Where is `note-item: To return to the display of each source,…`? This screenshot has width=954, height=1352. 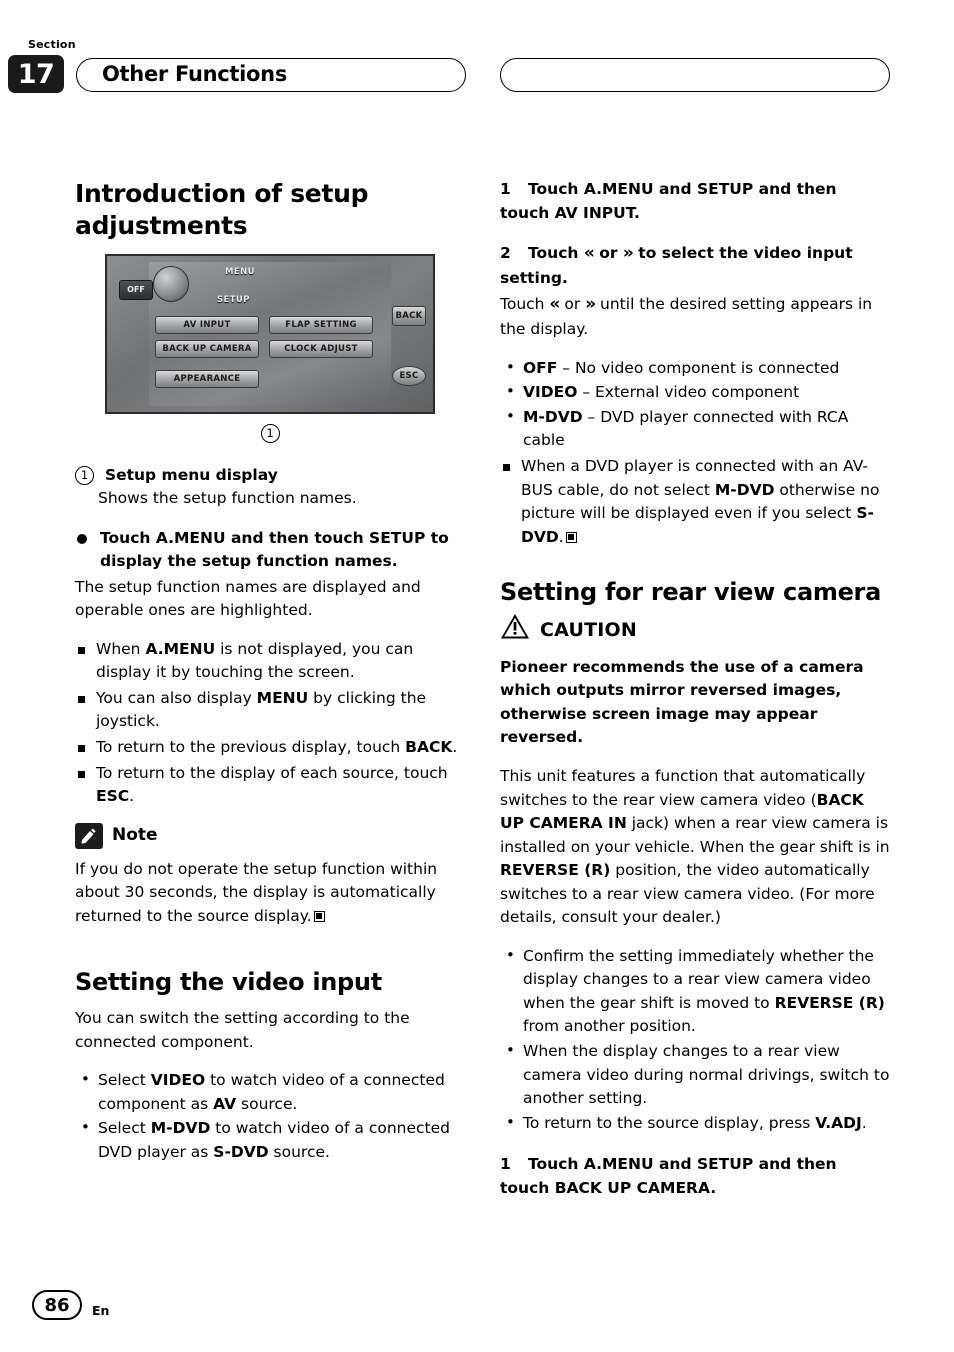 note-item: To return to the display of each source,… is located at coordinates (270, 785).